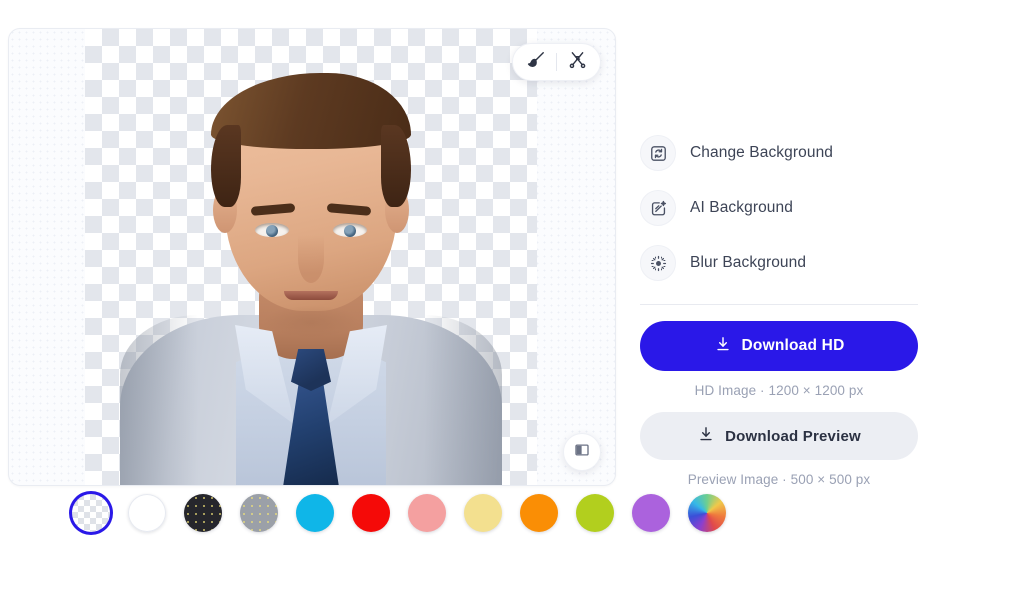 The image size is (1024, 605). What do you see at coordinates (539, 513) in the screenshot?
I see `swatch-orange` at bounding box center [539, 513].